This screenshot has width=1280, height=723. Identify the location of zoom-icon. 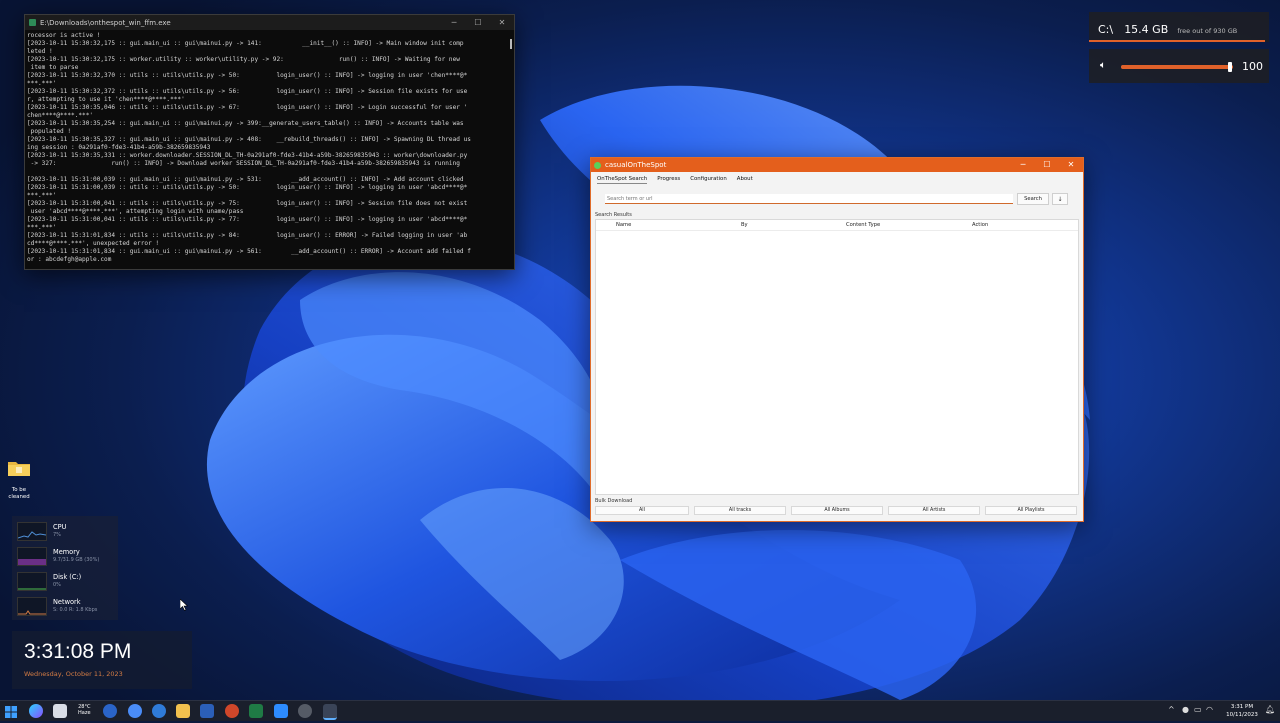
(281, 711).